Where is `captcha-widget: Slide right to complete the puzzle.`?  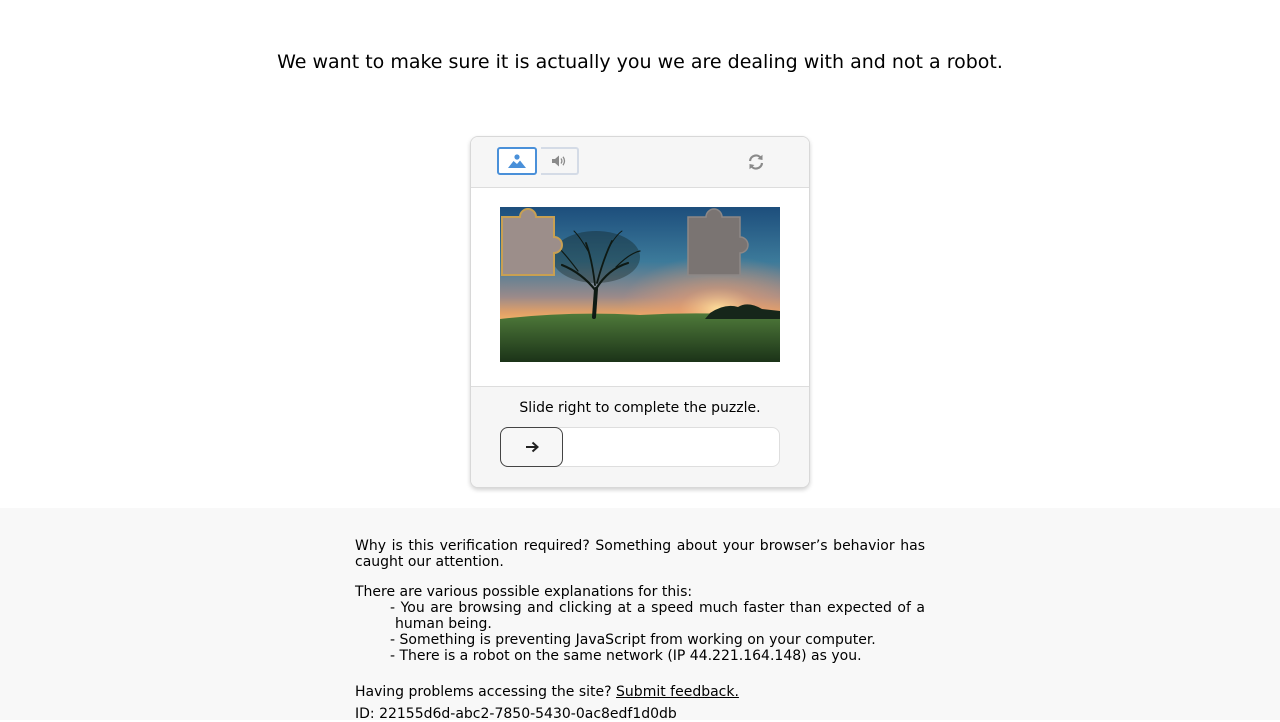
captcha-widget: Slide right to complete the puzzle. is located at coordinates (640, 312).